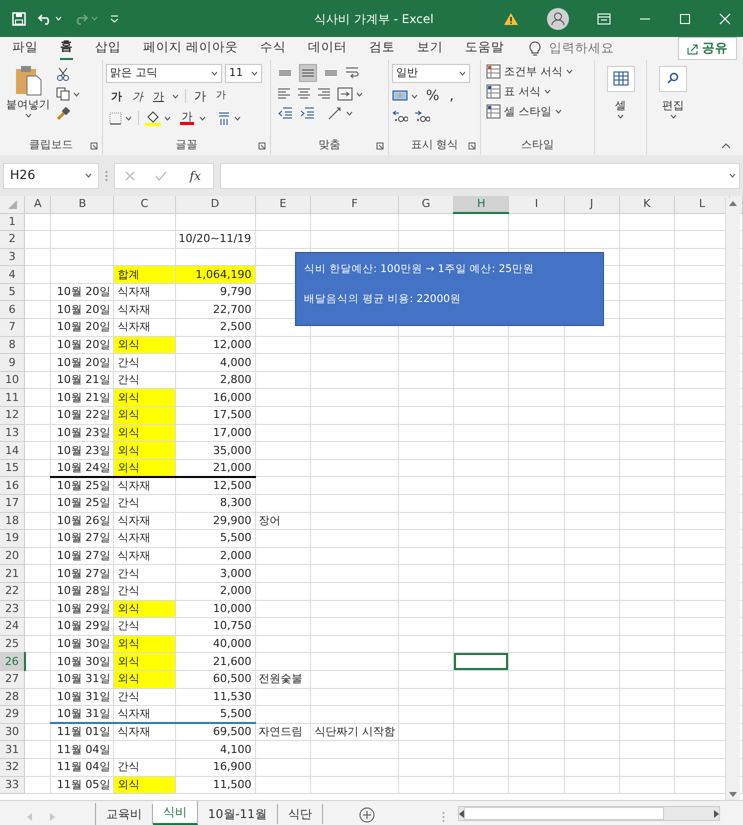  What do you see at coordinates (215, 415) in the screenshot?
I see `sheet-cell: 17,500` at bounding box center [215, 415].